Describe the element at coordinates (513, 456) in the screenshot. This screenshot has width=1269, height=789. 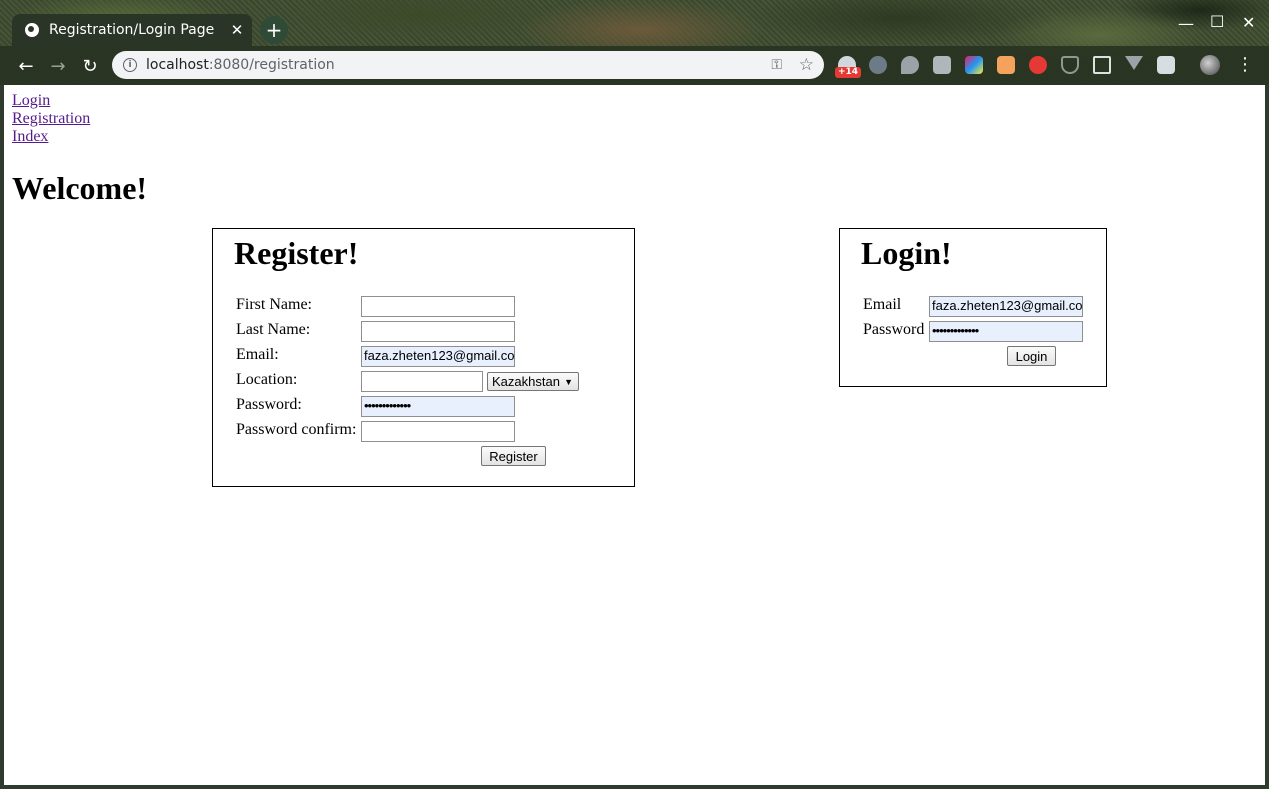
I see `register-button: Register` at that location.